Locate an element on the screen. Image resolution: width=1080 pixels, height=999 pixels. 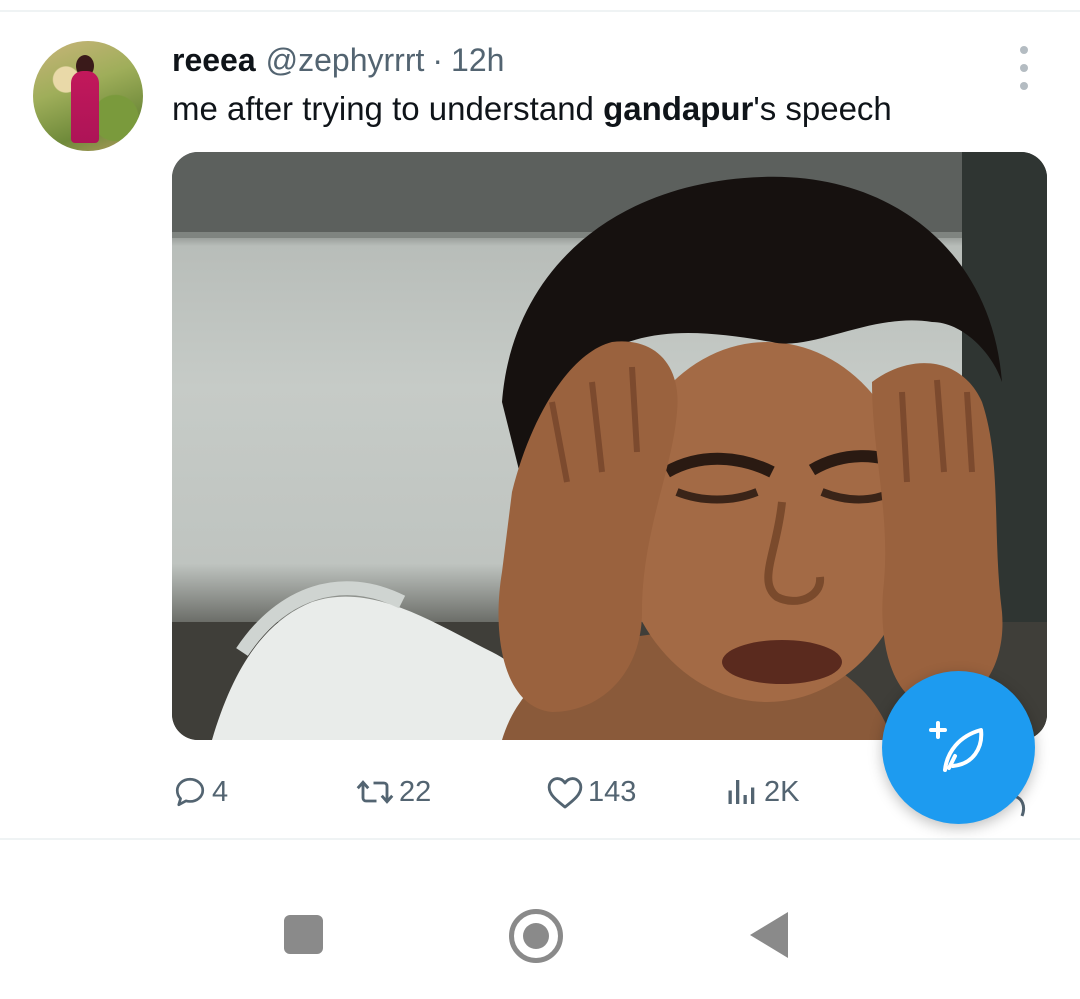
home-circle-inner is located at coordinates (536, 936).